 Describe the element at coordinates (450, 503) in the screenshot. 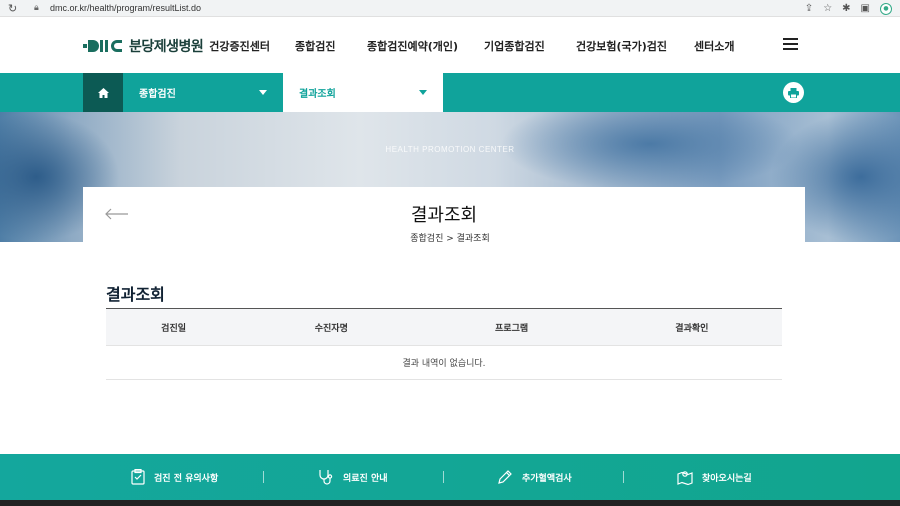

I see `footer-strip` at that location.